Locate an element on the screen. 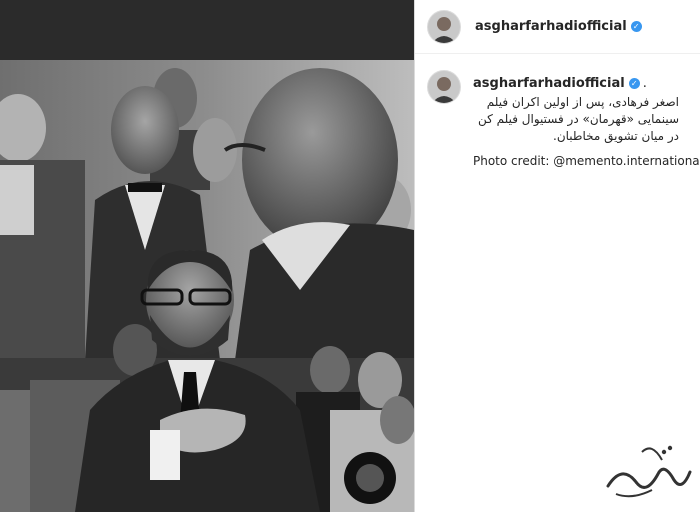 The height and width of the screenshot is (512, 700). caption-line: در میان تشویق مخاطبان. is located at coordinates (616, 136).